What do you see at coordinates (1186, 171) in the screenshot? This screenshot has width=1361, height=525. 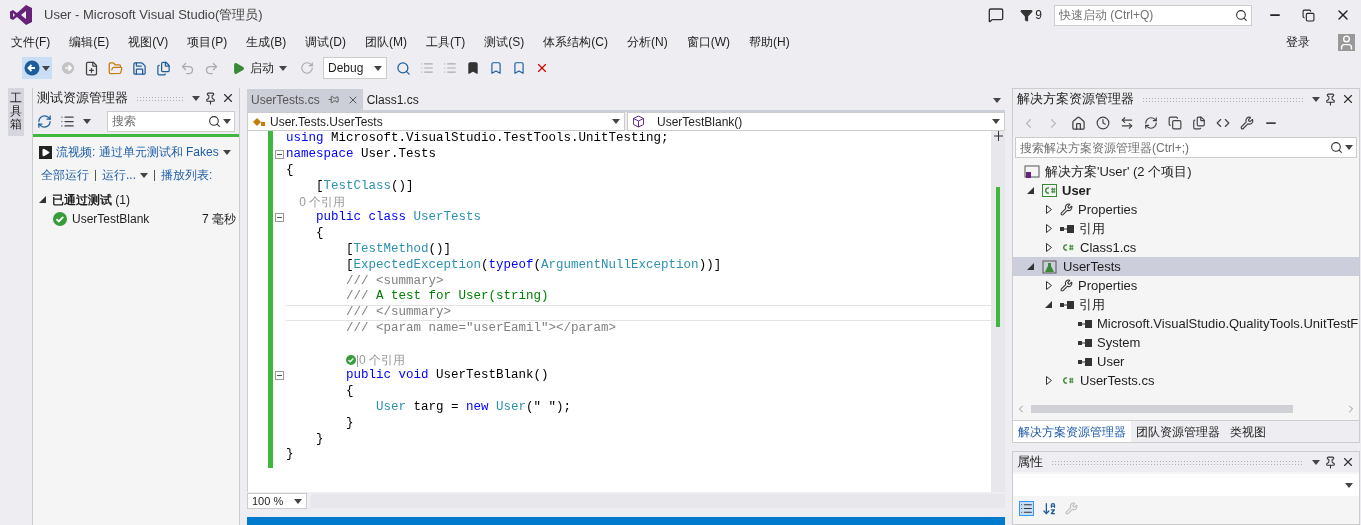 I see `tree-item: 解决方案'User' (2 个项目)` at bounding box center [1186, 171].